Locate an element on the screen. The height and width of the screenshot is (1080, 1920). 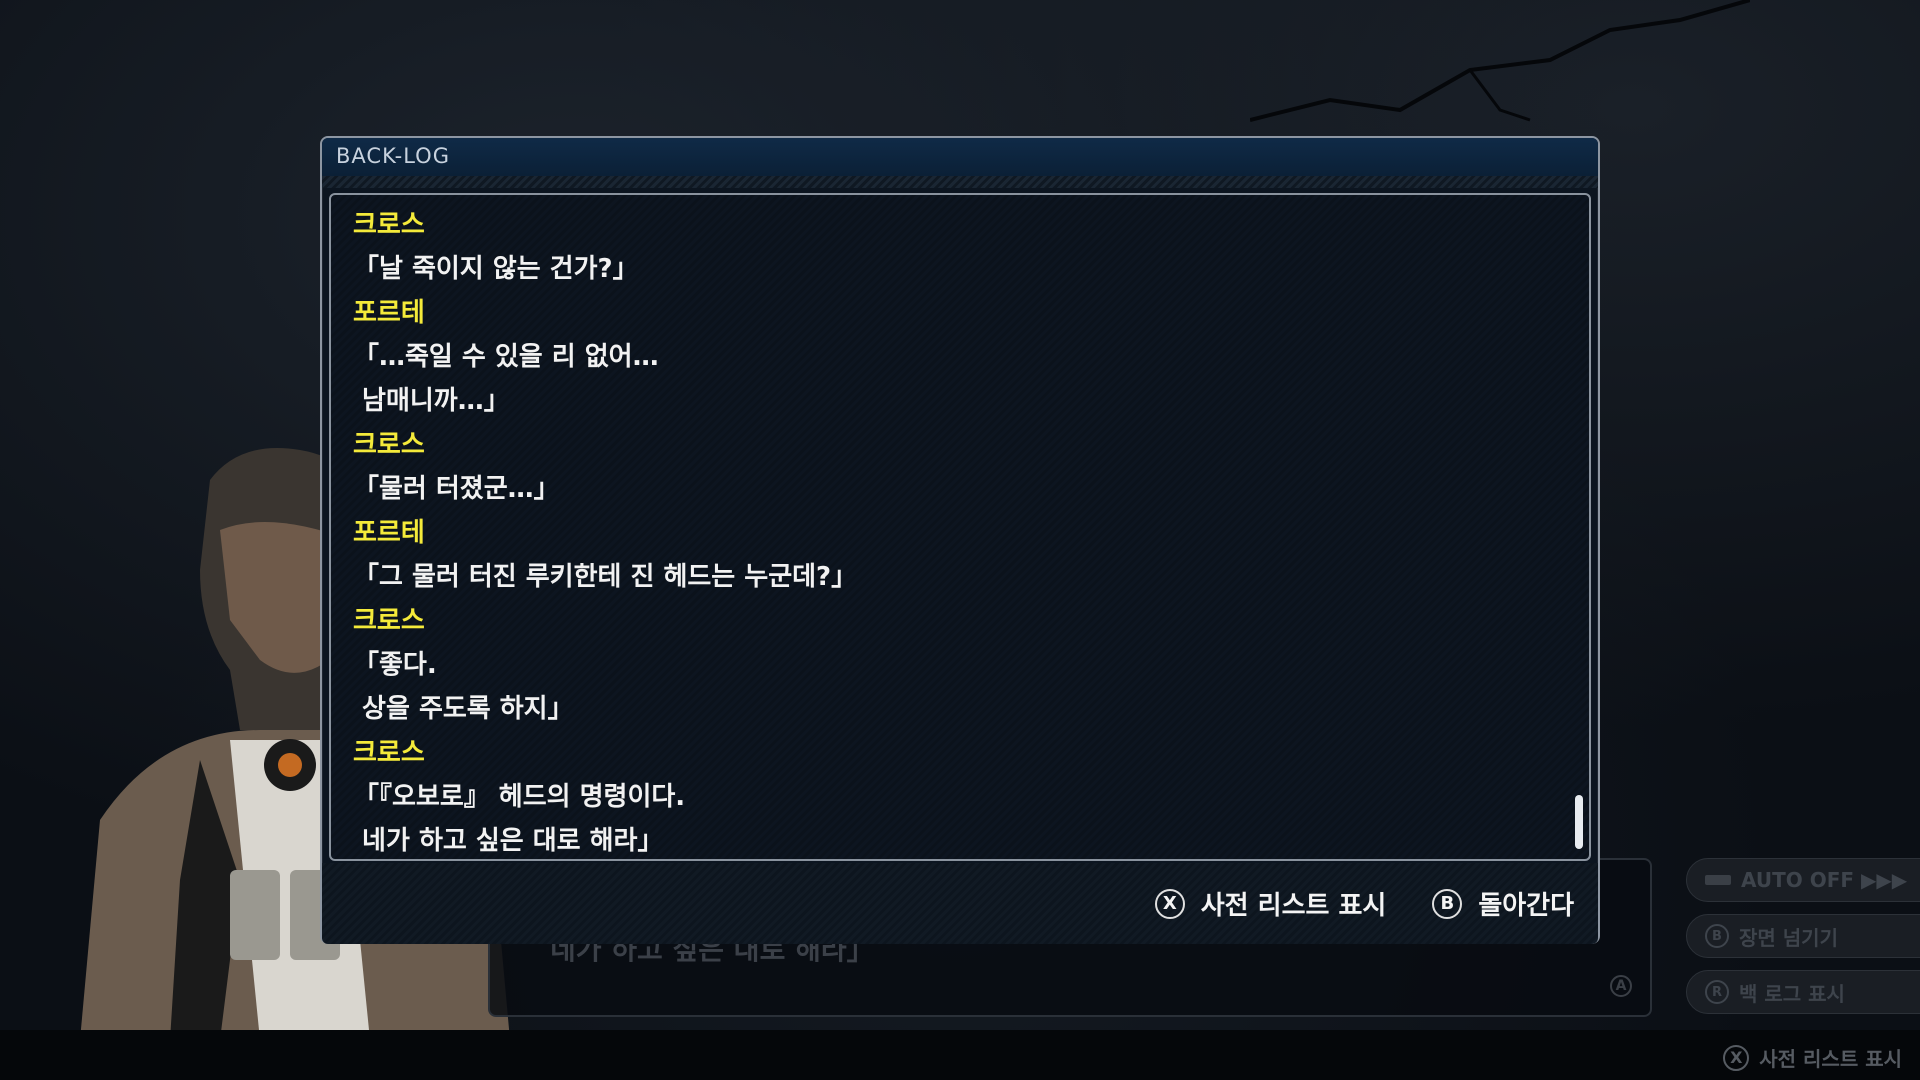
dictionary-list-label: 사전 리스트 표시 is located at coordinates (1293, 906).